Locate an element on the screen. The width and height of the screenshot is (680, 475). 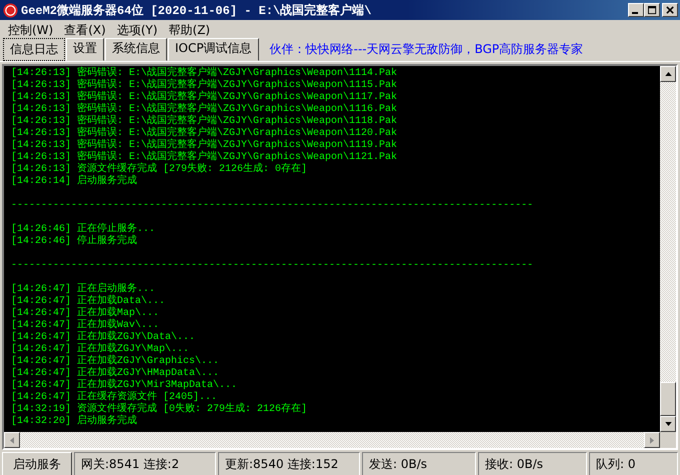
menu-item: 帮助(Z) is located at coordinates (191, 30).